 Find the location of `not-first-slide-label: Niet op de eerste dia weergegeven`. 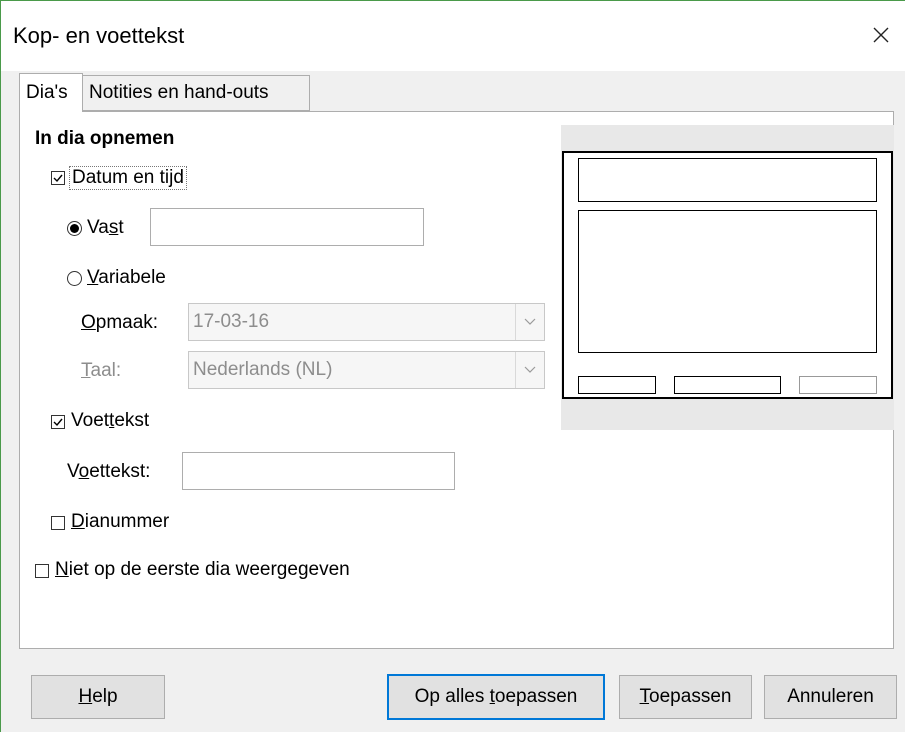

not-first-slide-label: Niet op de eerste dia weergegeven is located at coordinates (202, 570).